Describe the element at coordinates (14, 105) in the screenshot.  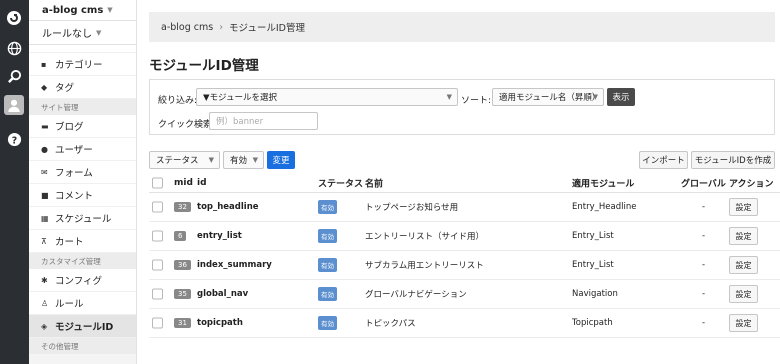
I see `avatar` at that location.